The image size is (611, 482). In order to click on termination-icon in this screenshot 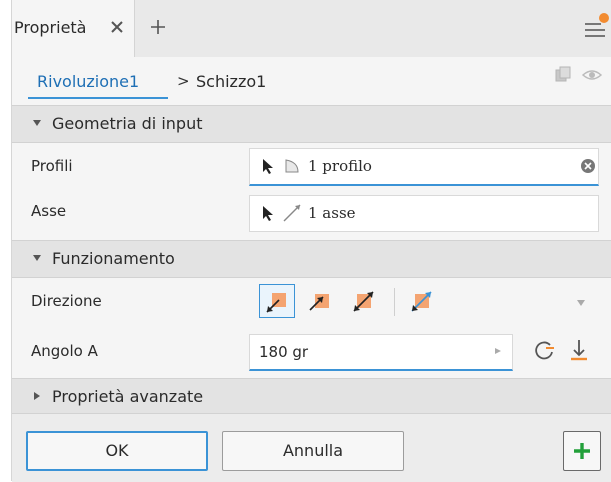, I will do `click(579, 350)`.